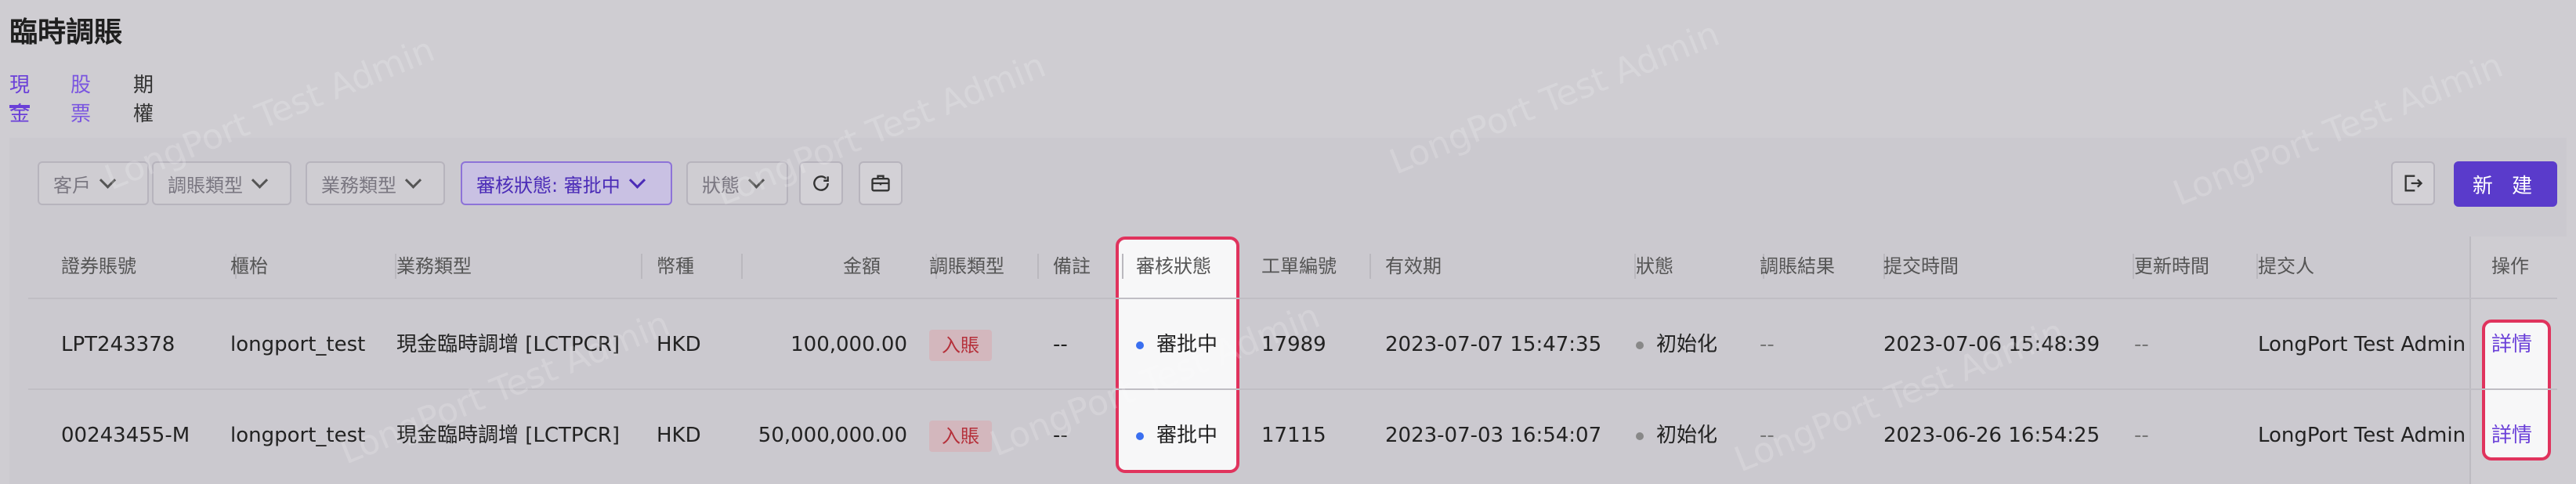  What do you see at coordinates (143, 98) in the screenshot?
I see `tab-options: 期權` at bounding box center [143, 98].